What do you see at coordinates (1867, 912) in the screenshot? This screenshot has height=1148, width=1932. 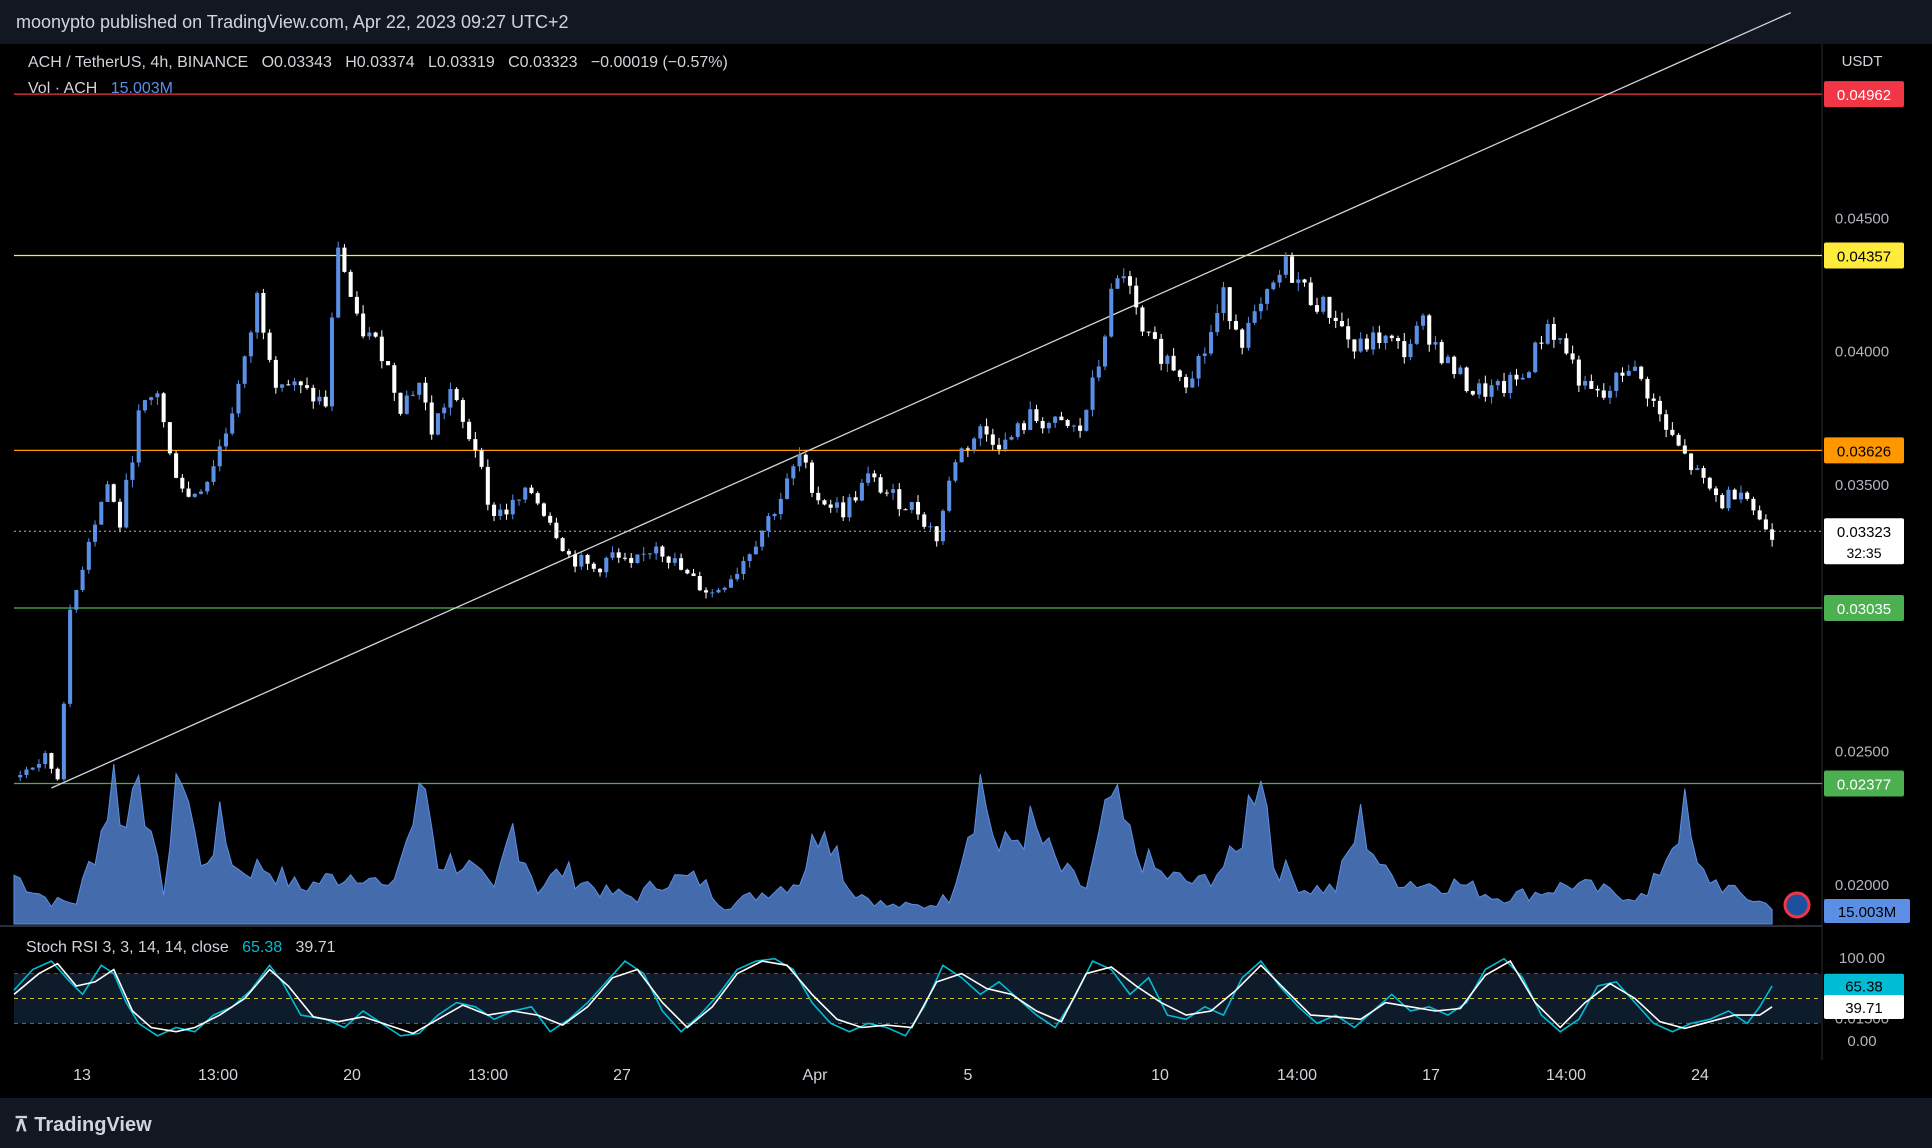 I see `volume-tag-text: 15.003M` at bounding box center [1867, 912].